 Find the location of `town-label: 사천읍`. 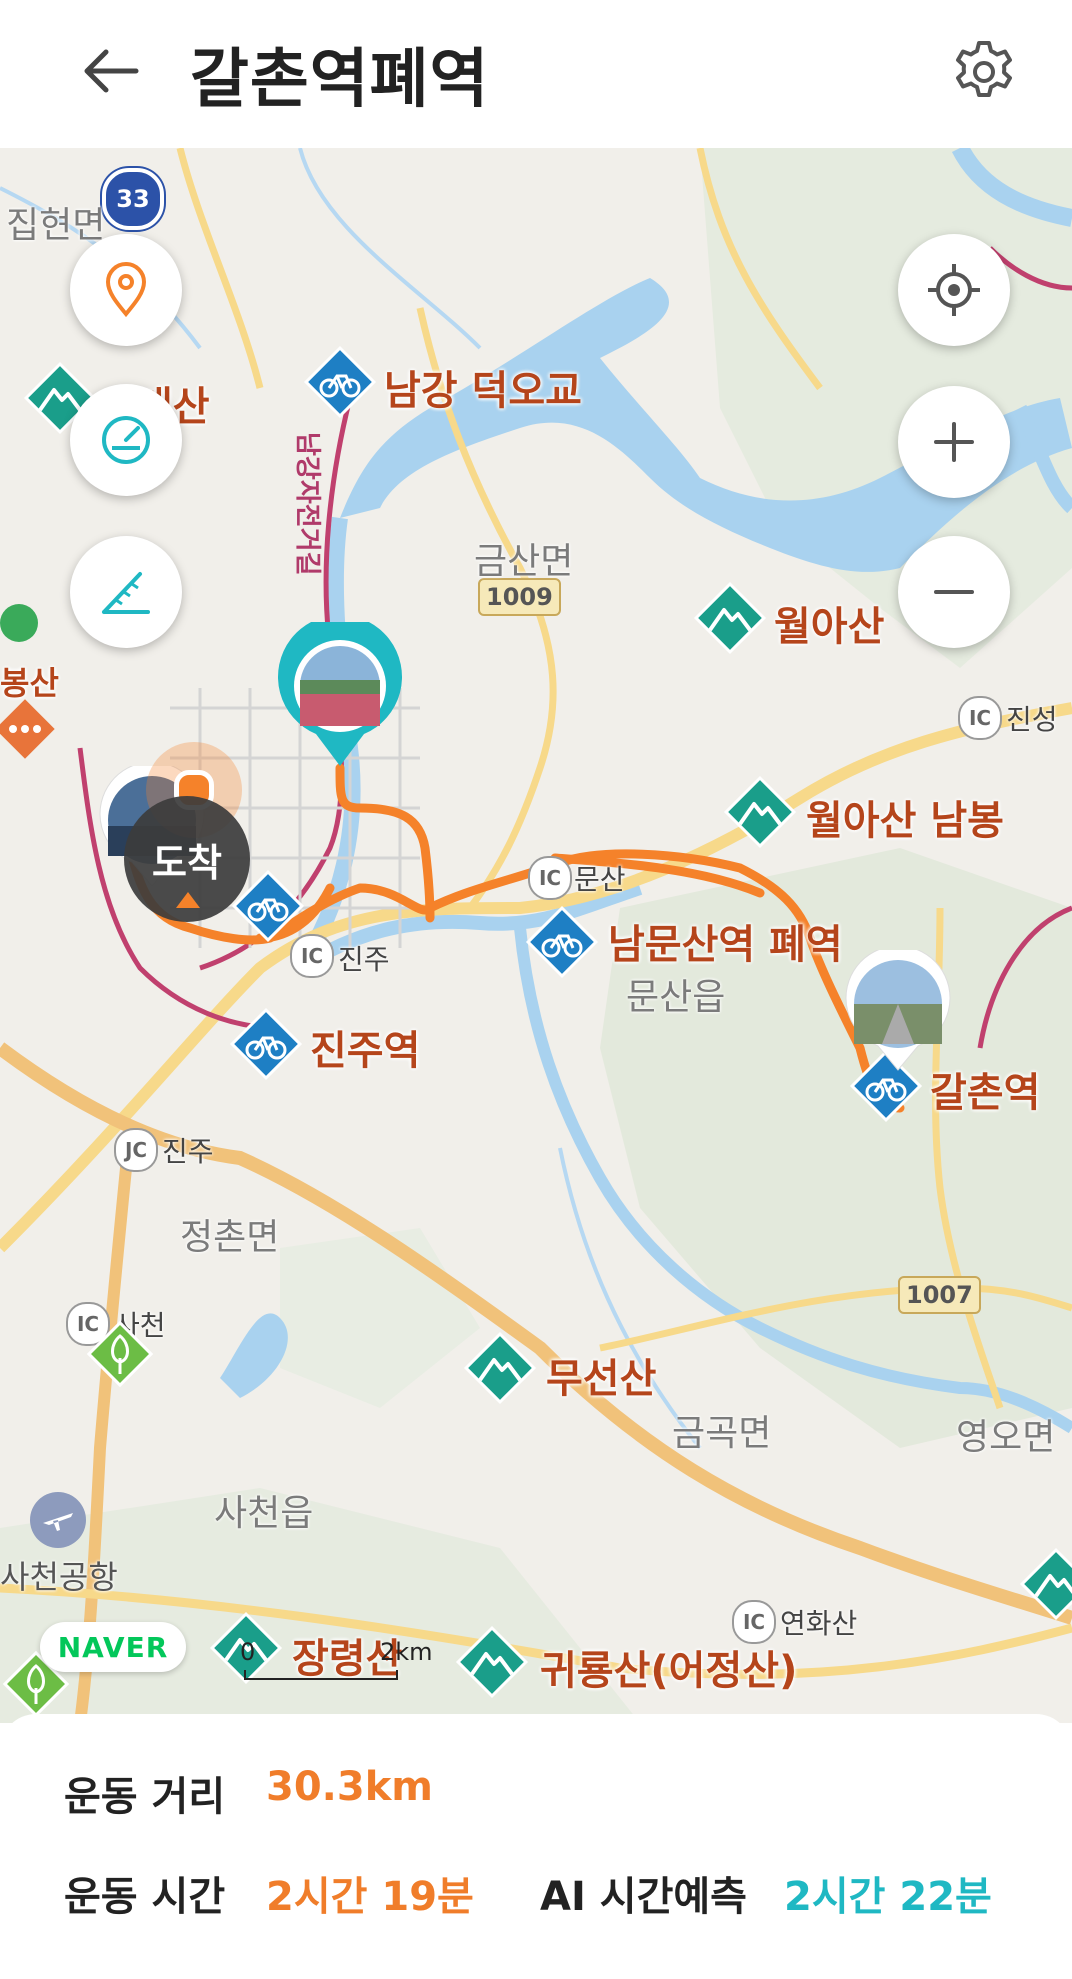

town-label: 사천읍 is located at coordinates (264, 1513).